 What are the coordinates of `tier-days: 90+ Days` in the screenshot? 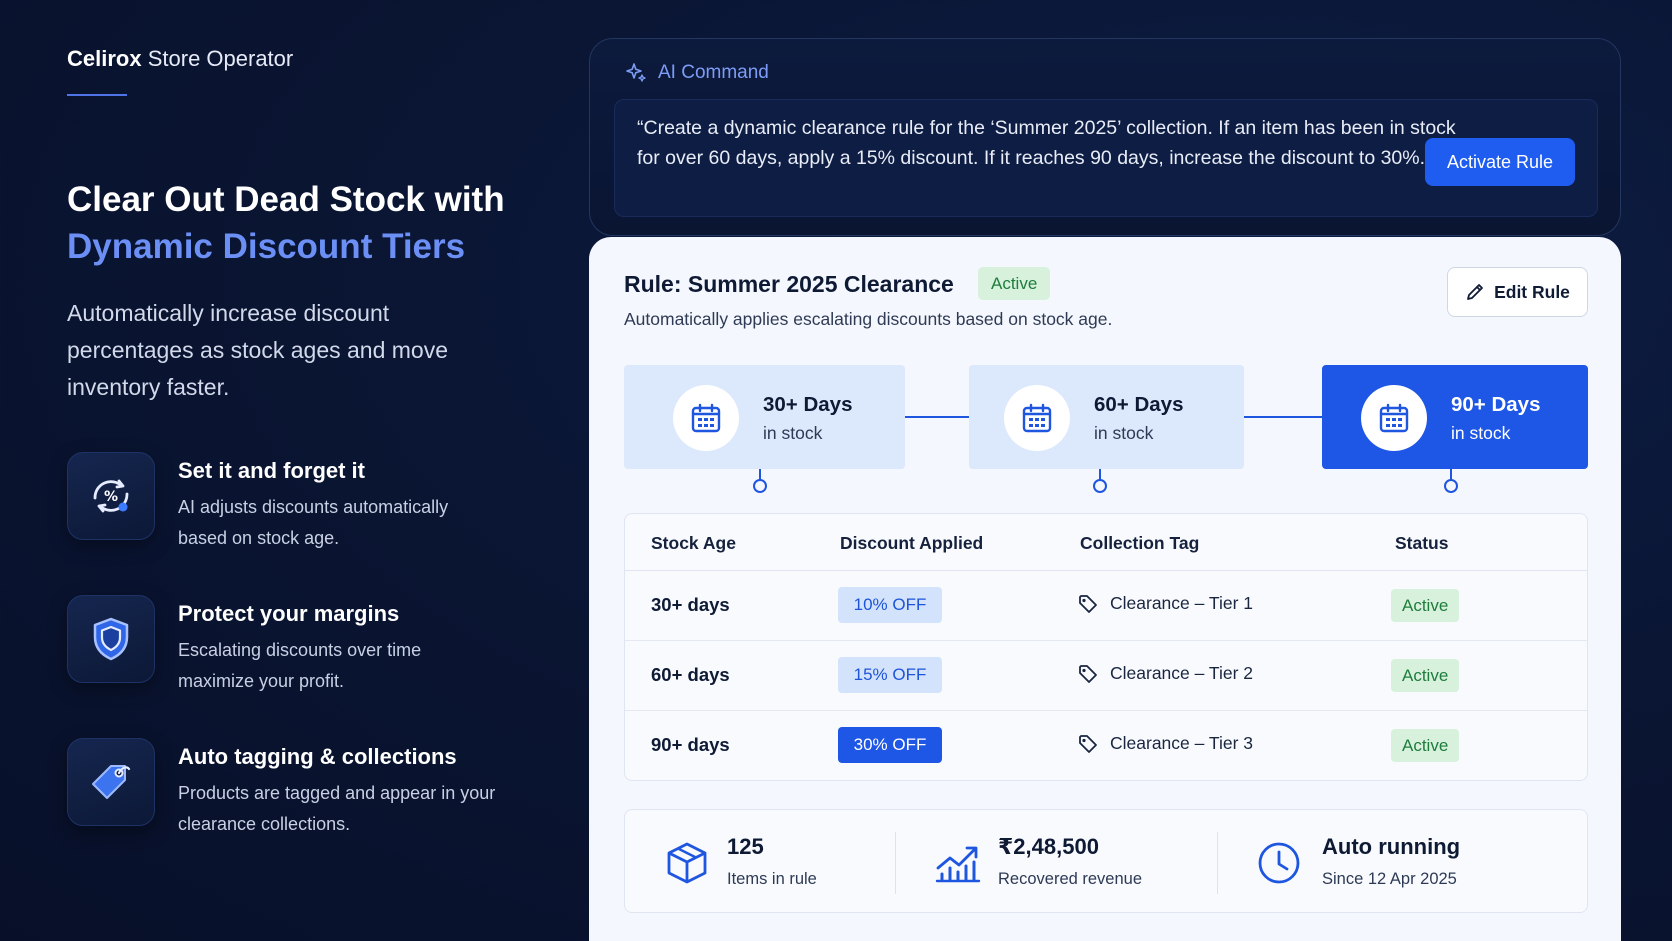 It's located at (1496, 404).